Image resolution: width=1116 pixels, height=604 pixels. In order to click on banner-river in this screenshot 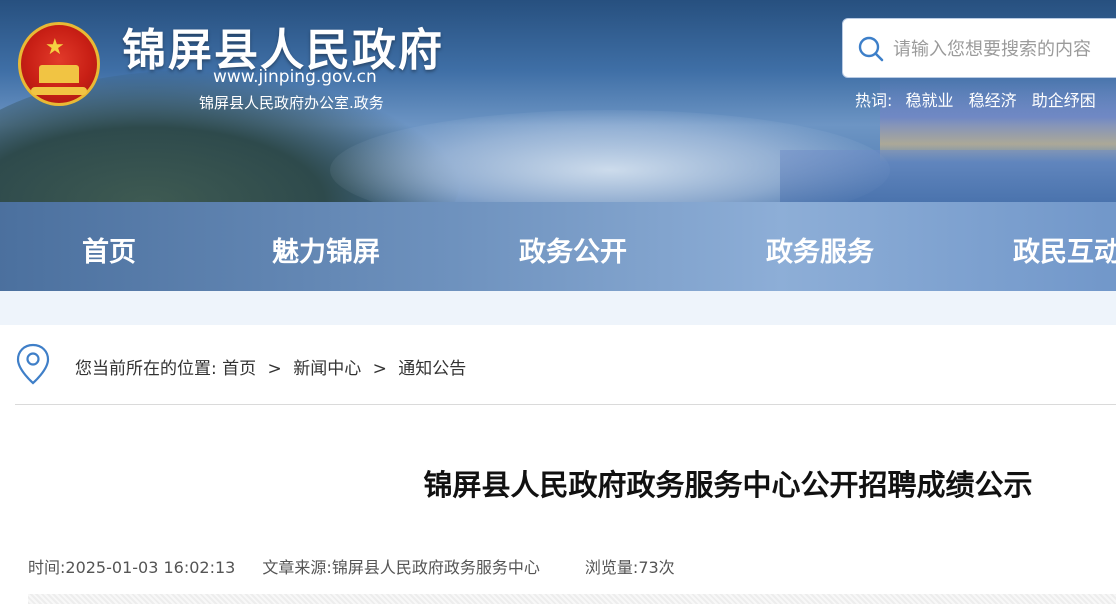, I will do `click(948, 176)`.